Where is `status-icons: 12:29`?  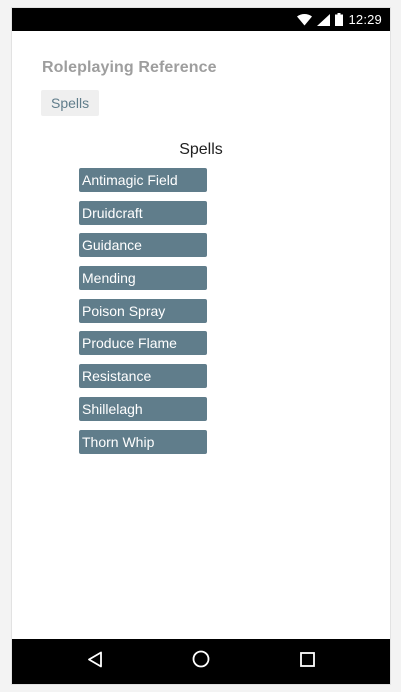 status-icons: 12:29 is located at coordinates (339, 19).